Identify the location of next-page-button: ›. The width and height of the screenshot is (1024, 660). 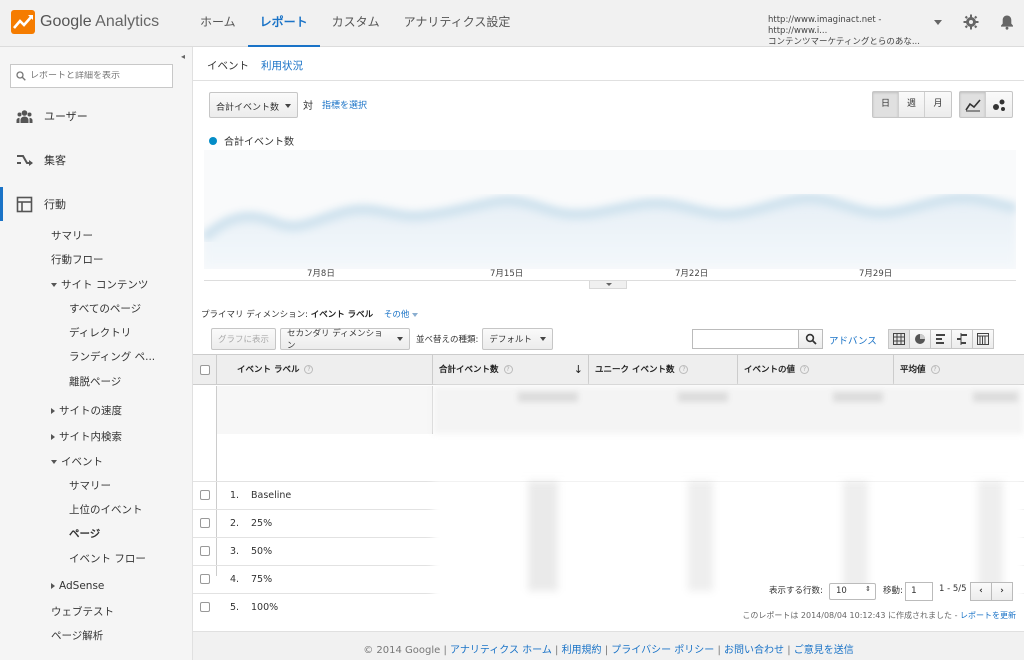
(1002, 591).